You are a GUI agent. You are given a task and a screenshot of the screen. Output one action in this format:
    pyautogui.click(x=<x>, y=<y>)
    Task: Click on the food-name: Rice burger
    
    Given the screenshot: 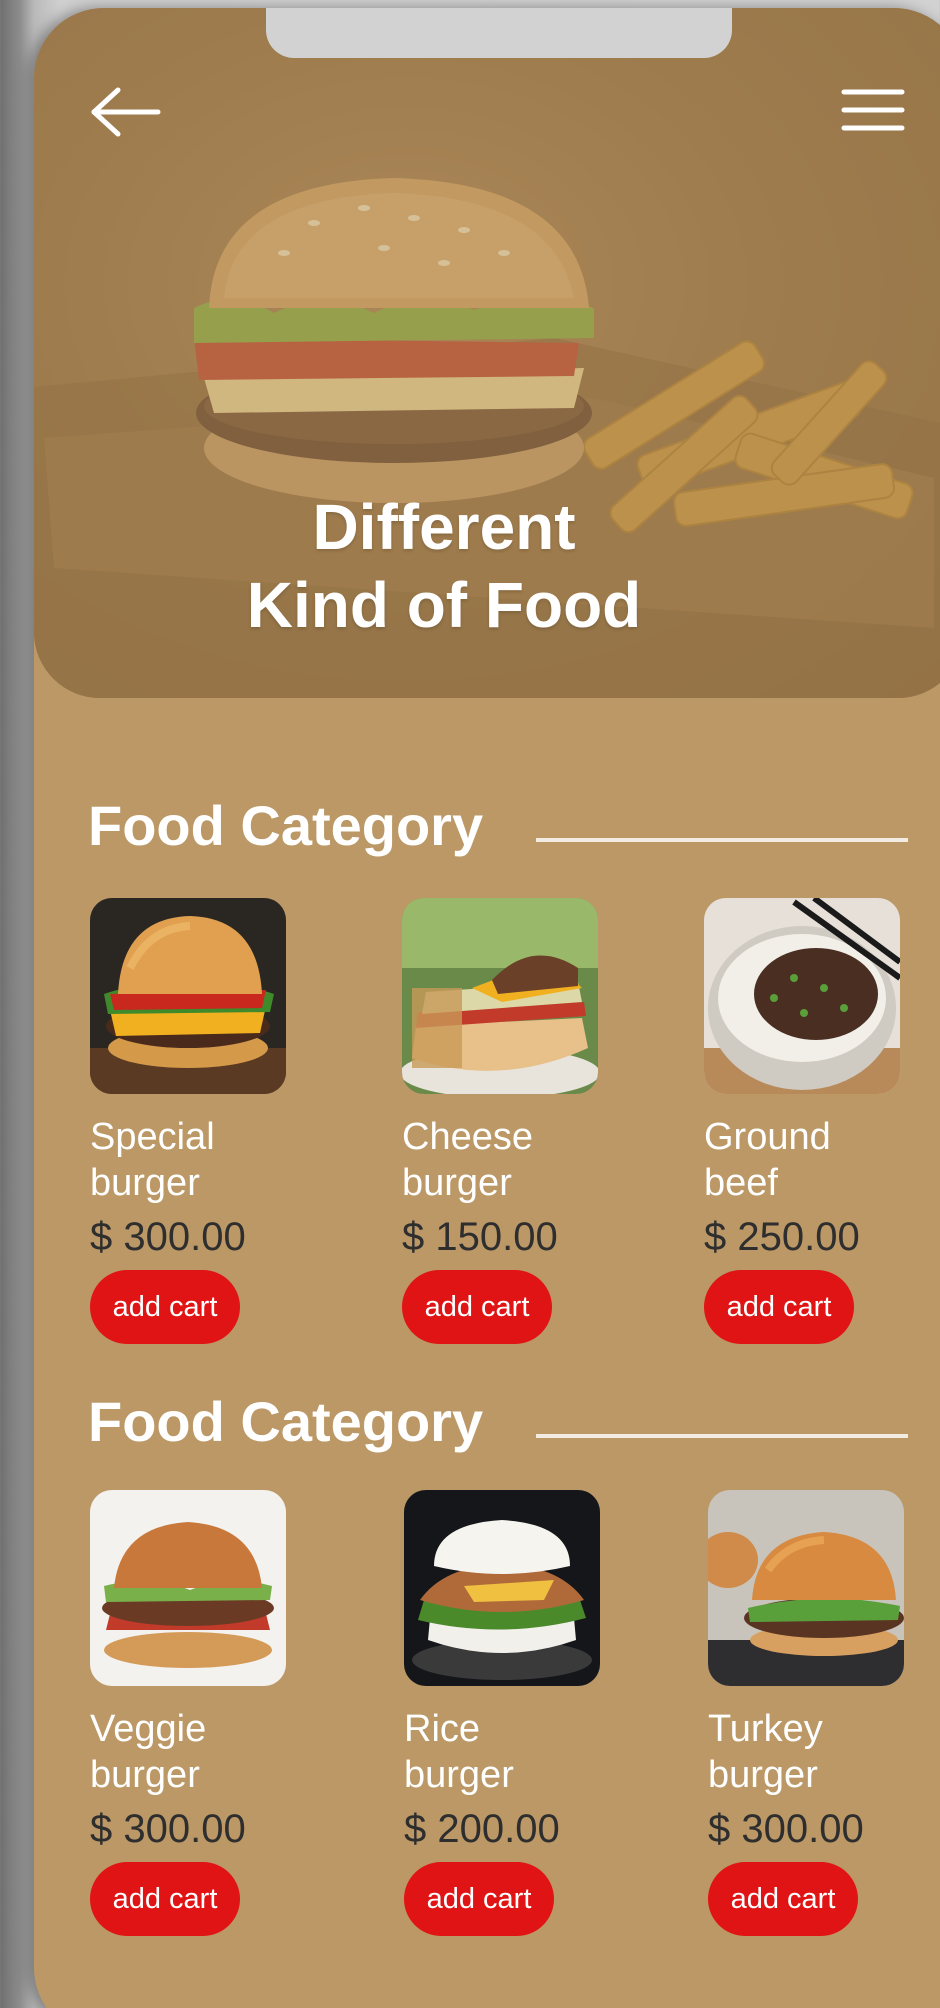 What is the action you would take?
    pyautogui.click(x=459, y=1752)
    